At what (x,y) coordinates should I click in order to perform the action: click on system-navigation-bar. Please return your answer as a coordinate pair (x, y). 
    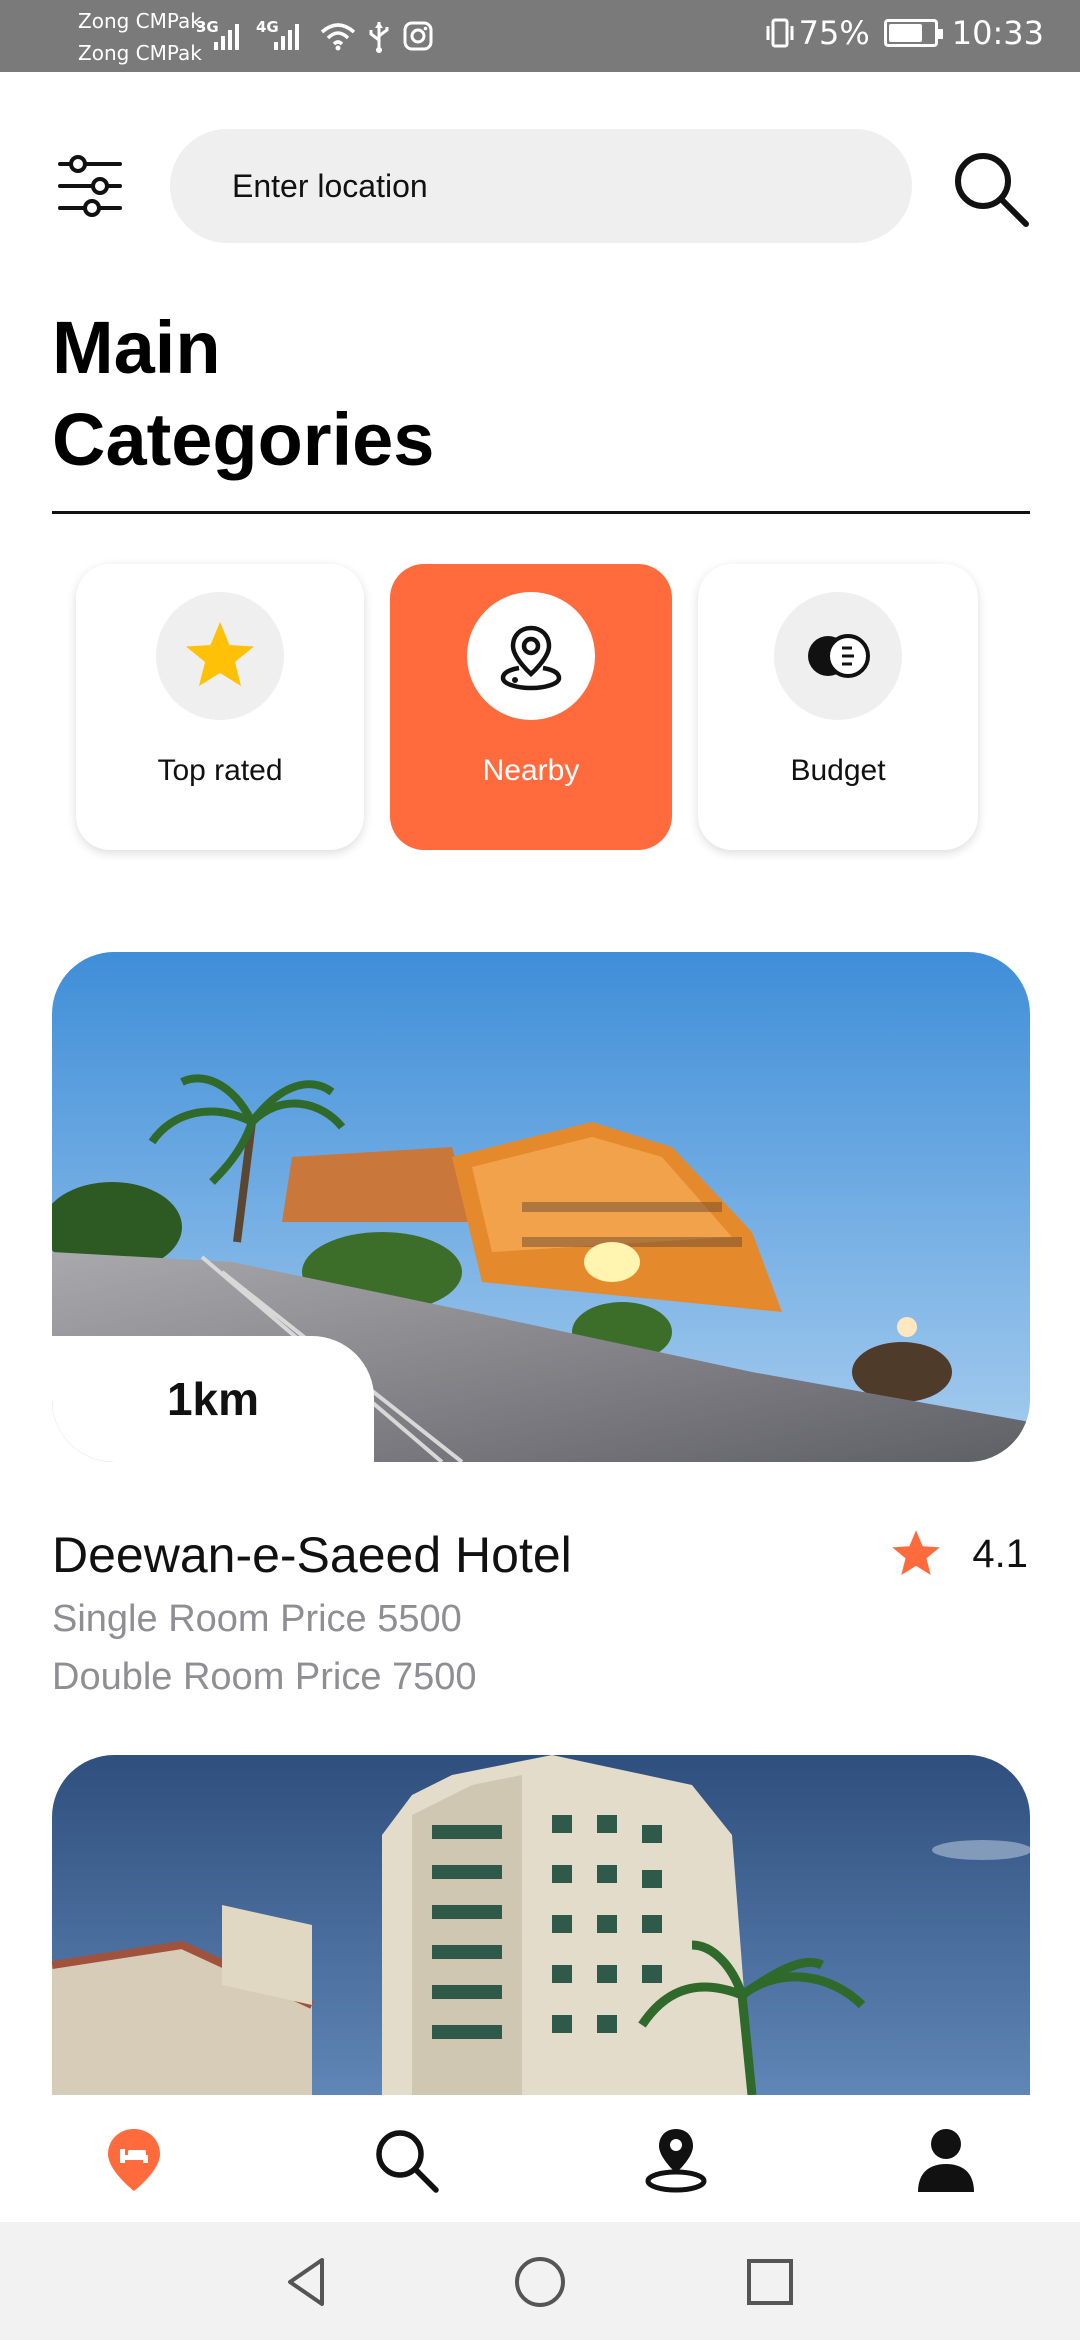
    Looking at the image, I should click on (540, 2281).